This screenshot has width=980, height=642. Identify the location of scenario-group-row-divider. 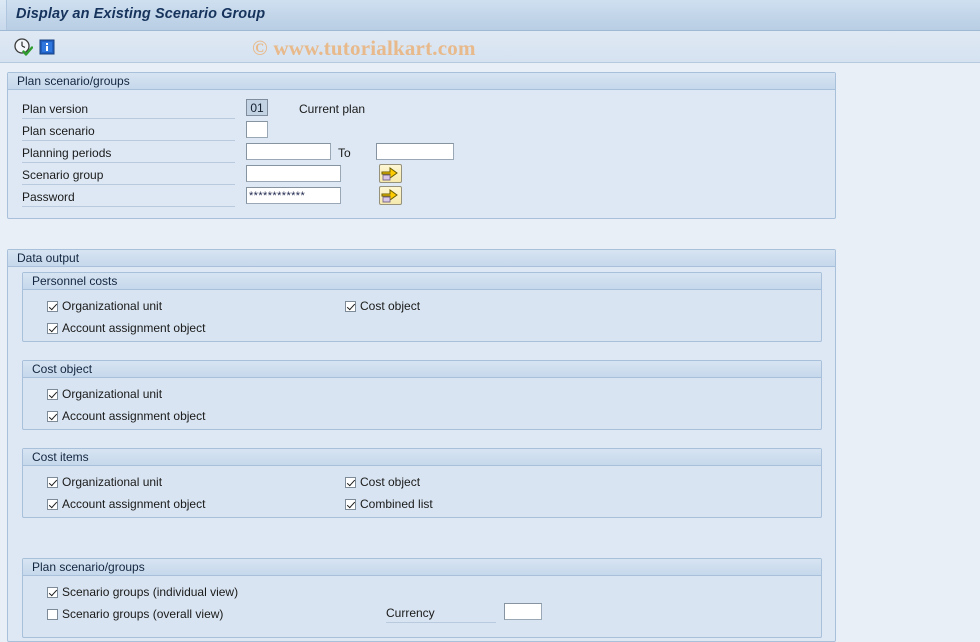
(128, 184).